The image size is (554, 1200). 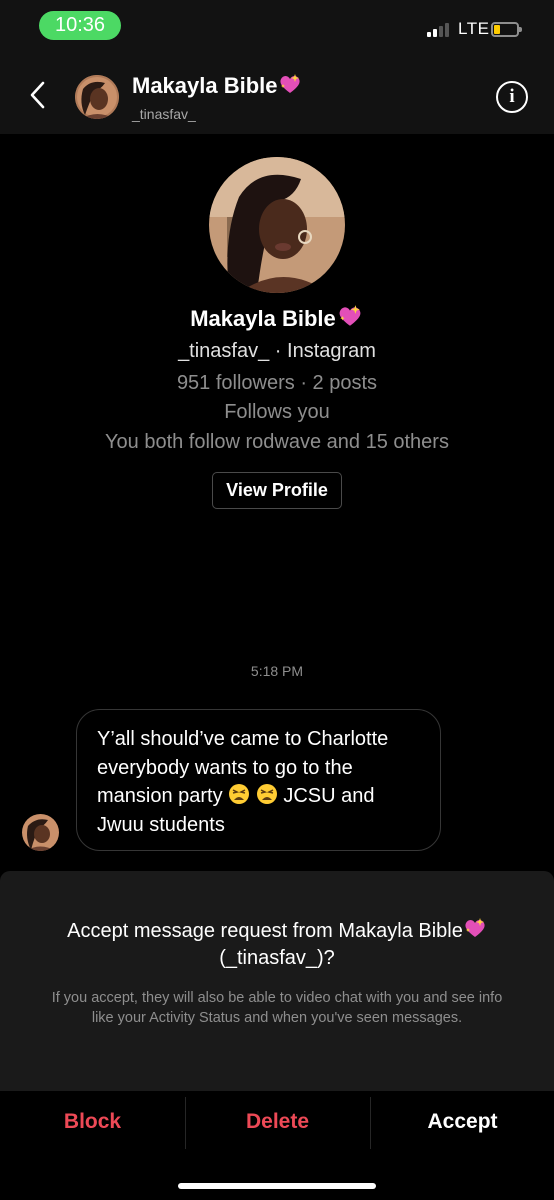 What do you see at coordinates (217, 85) in the screenshot?
I see `header-name: Makayla Bible` at bounding box center [217, 85].